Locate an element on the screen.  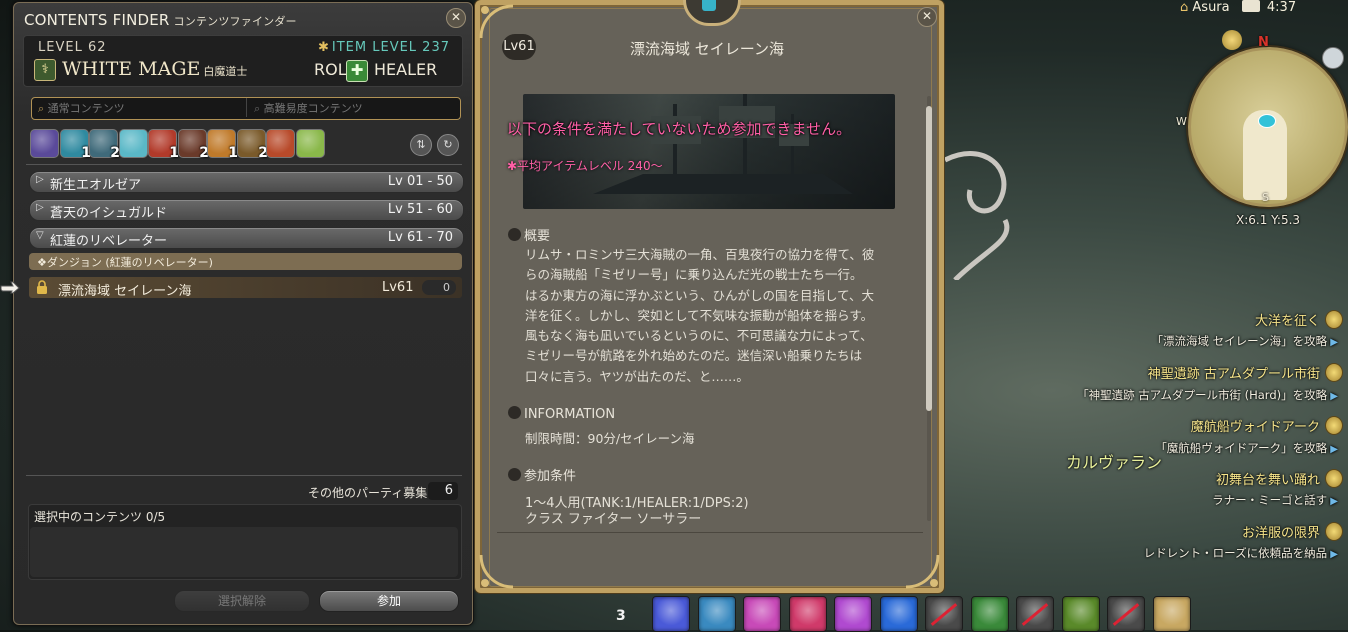
refresh-icon: ↻ is located at coordinates (448, 145).